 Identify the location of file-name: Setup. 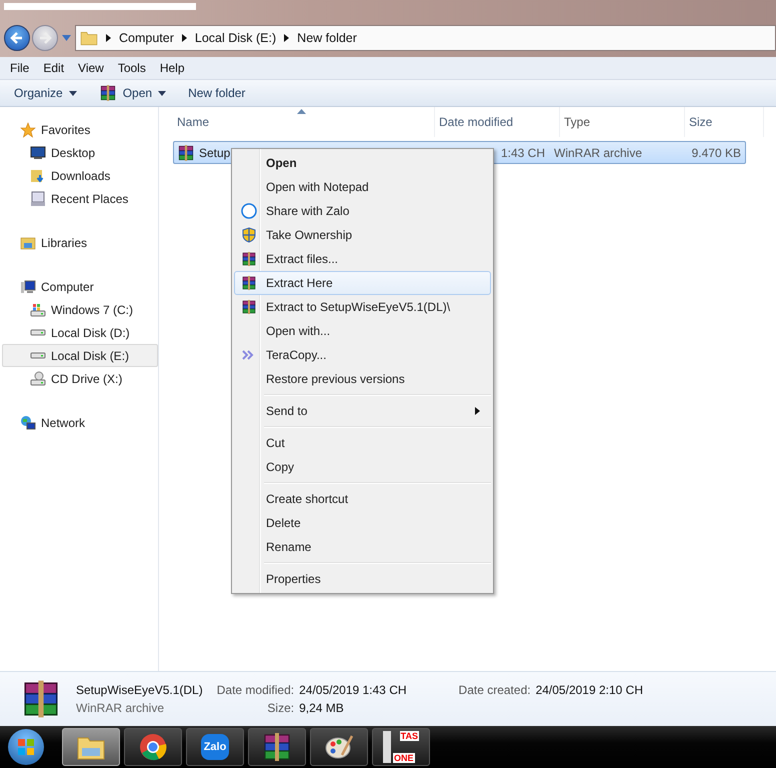
(214, 153).